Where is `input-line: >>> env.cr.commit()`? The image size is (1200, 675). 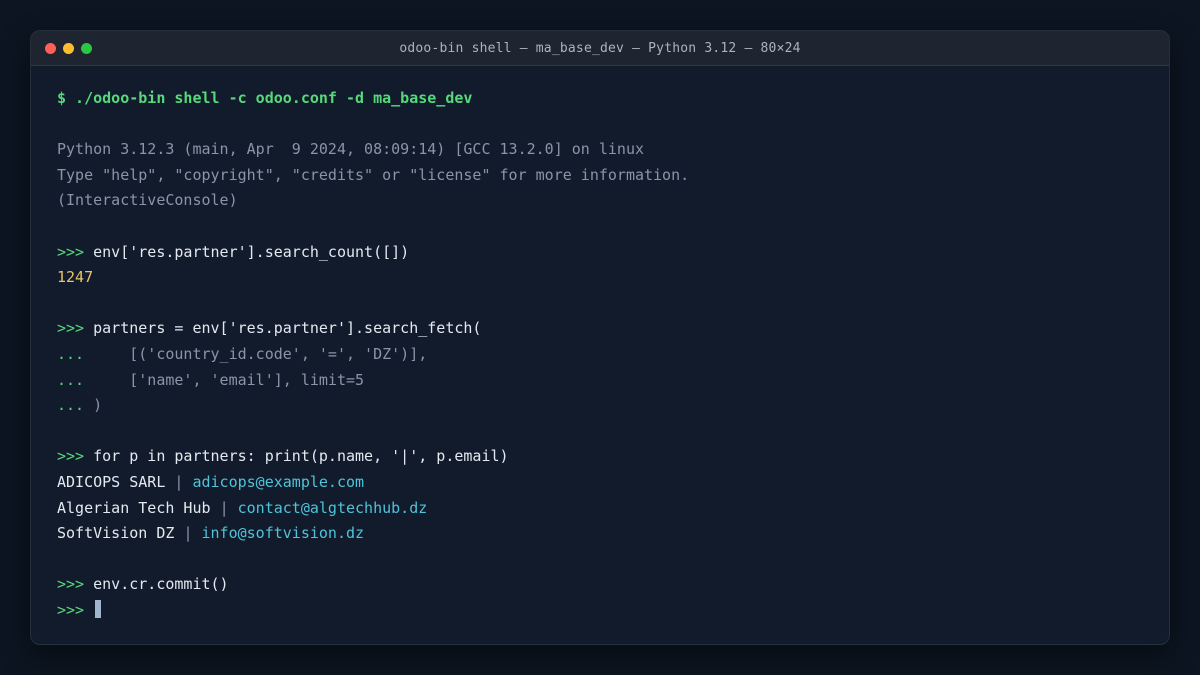 input-line: >>> env.cr.commit() is located at coordinates (600, 585).